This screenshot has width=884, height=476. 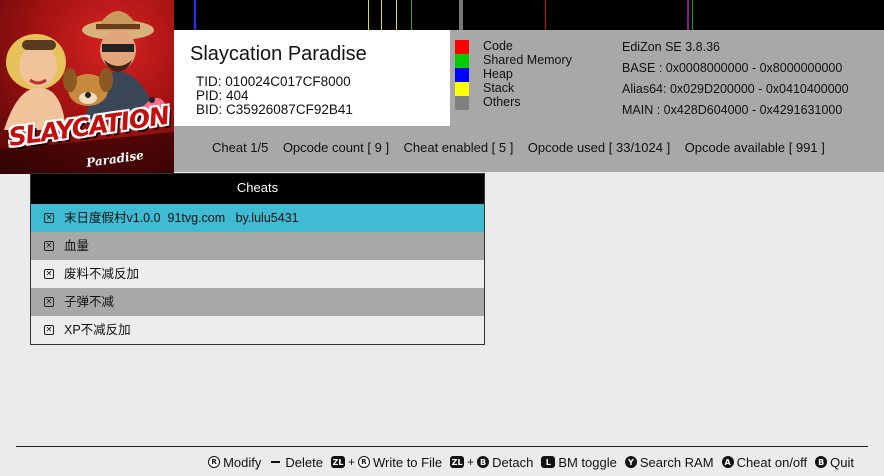 I want to click on cheat-label: 子弹不减, so click(x=89, y=302).